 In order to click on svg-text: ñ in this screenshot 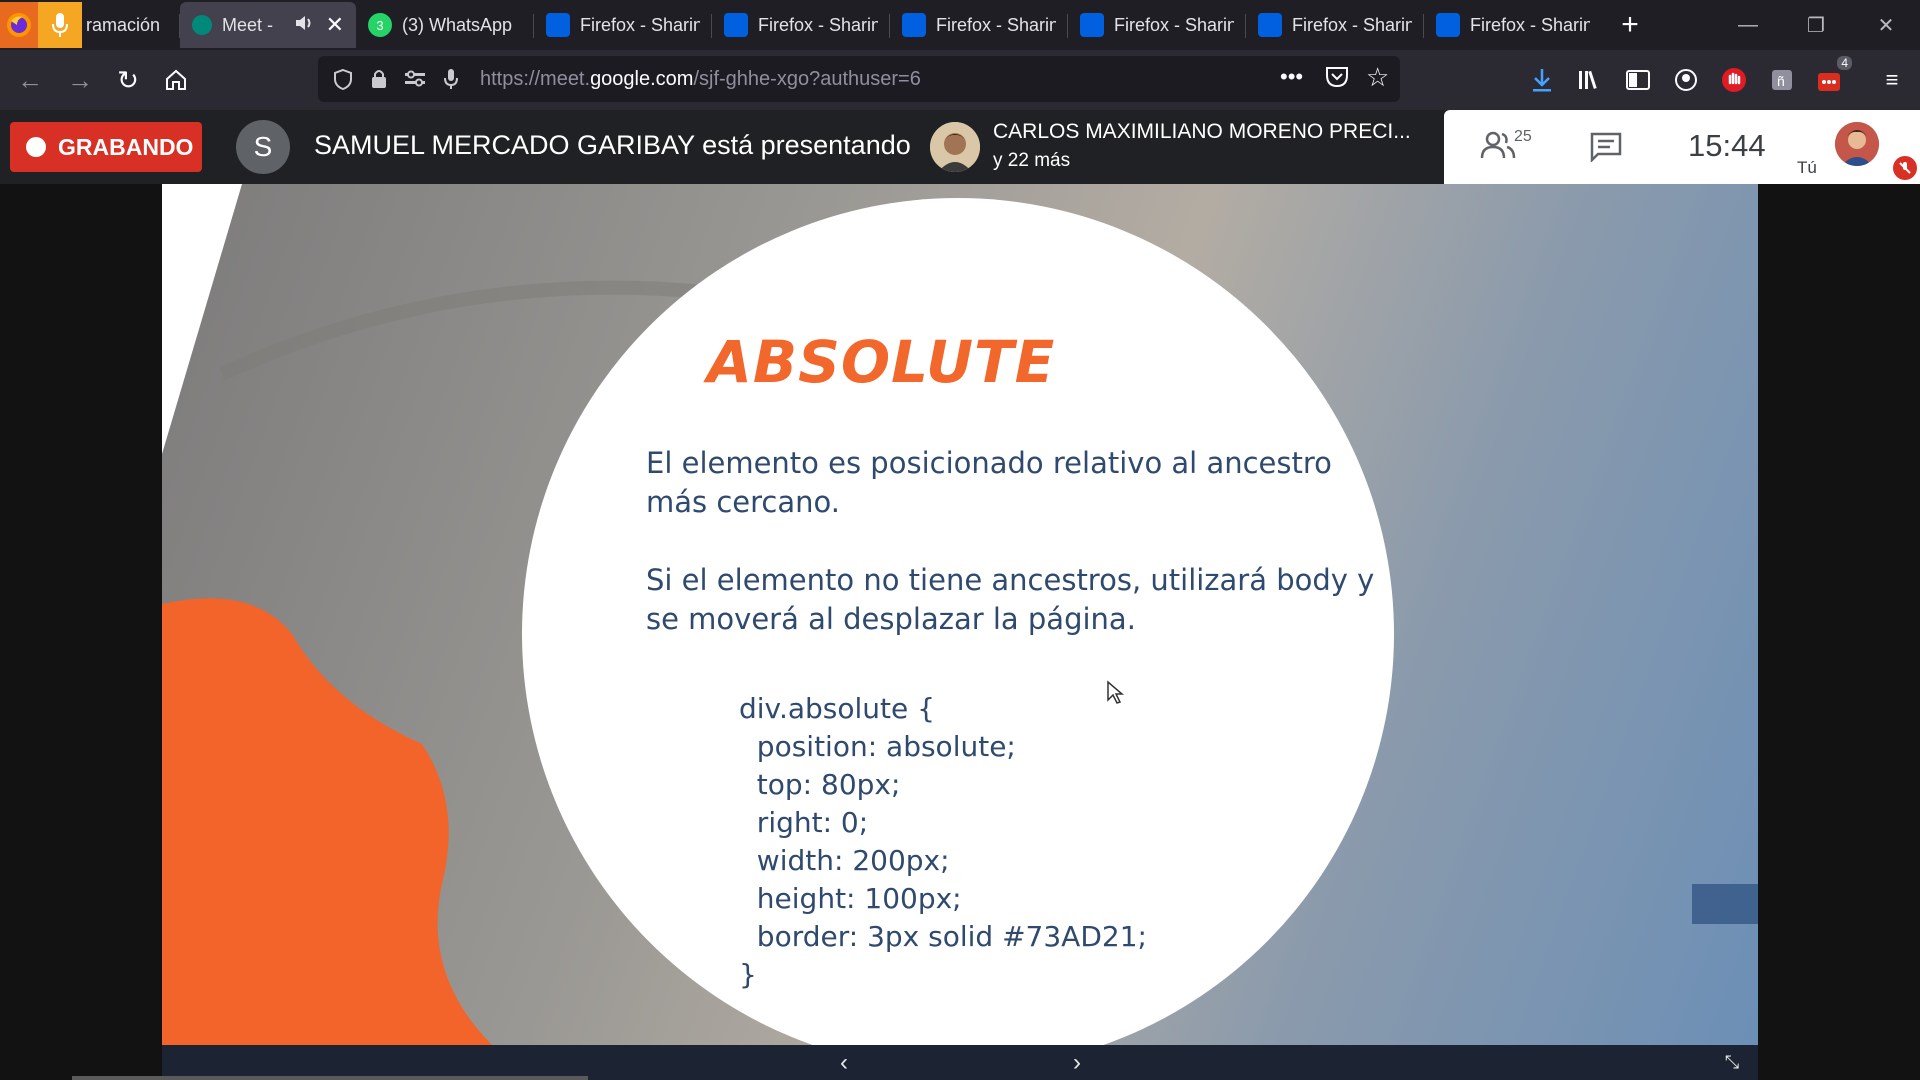, I will do `click(1781, 81)`.